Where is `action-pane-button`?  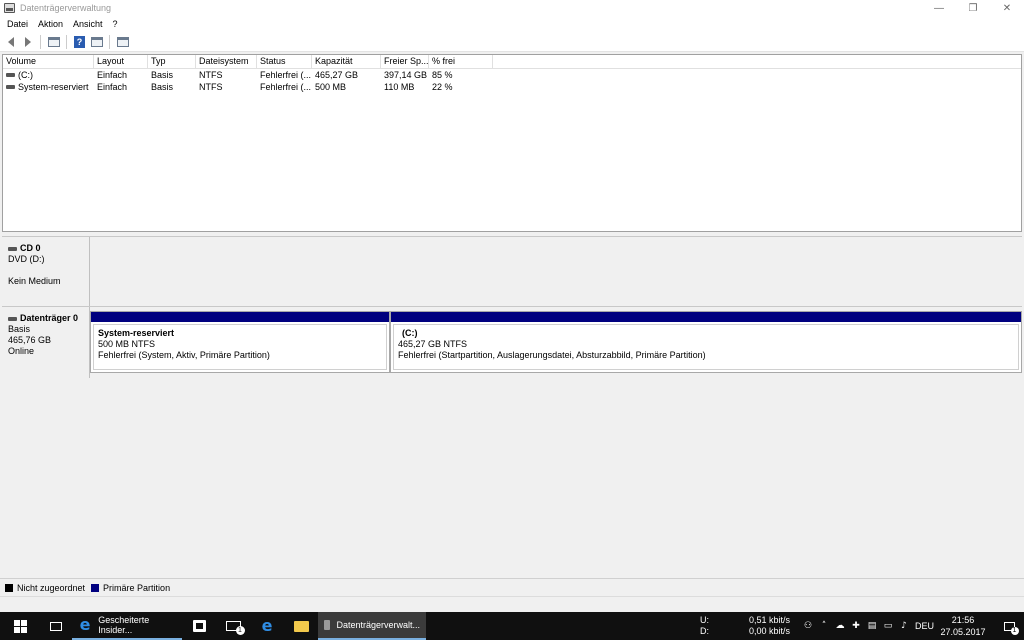
action-pane-button is located at coordinates (122, 41).